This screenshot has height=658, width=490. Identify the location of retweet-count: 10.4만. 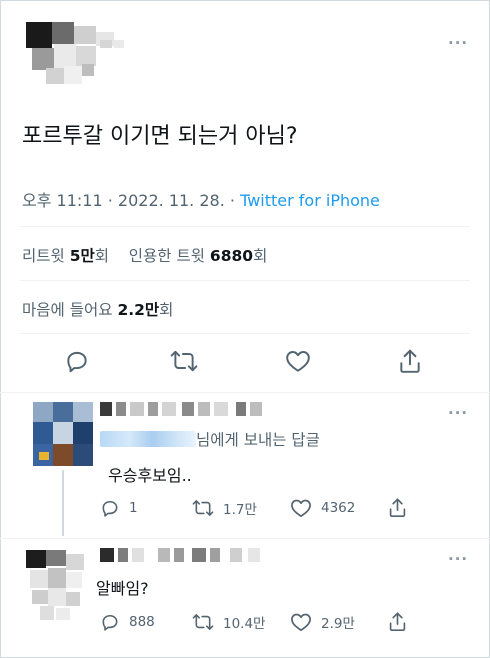
(244, 624).